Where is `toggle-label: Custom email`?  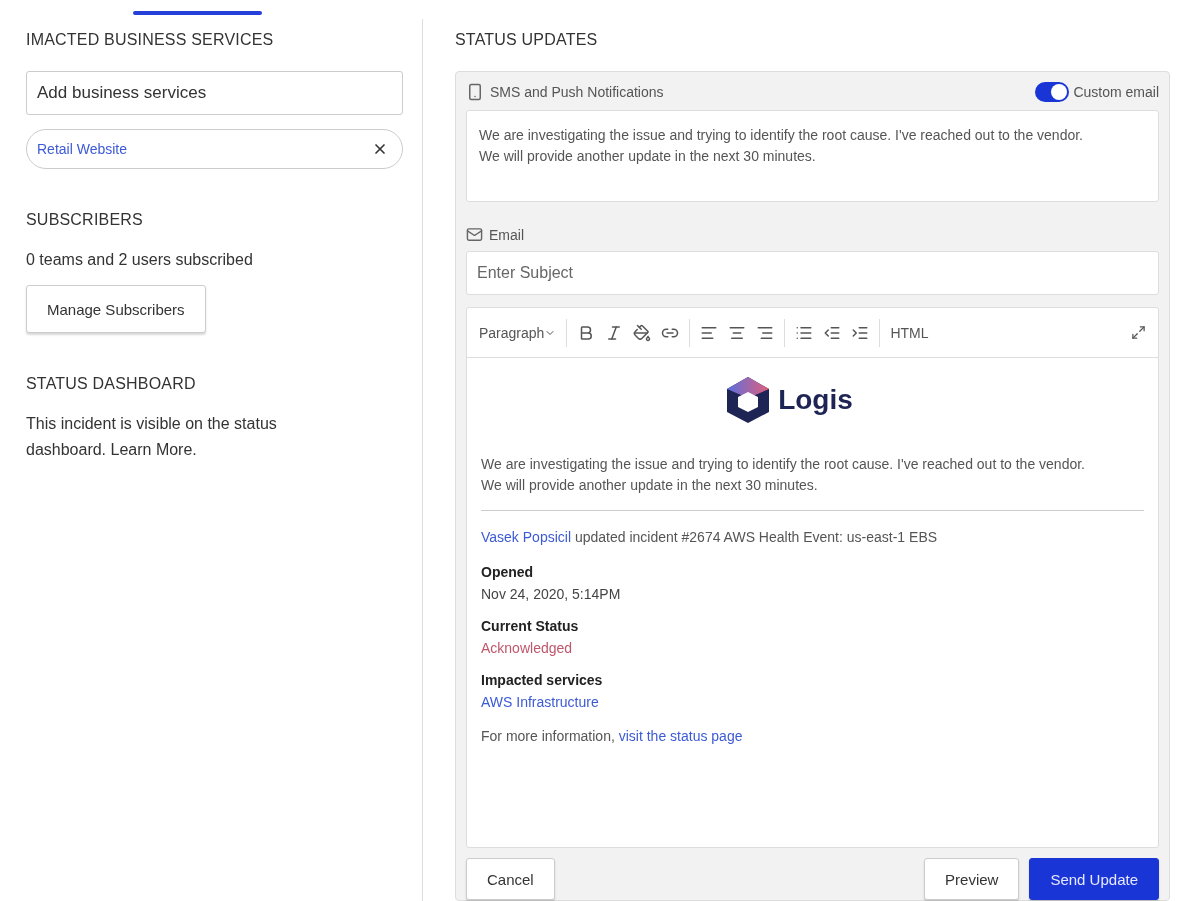 toggle-label: Custom email is located at coordinates (1116, 92).